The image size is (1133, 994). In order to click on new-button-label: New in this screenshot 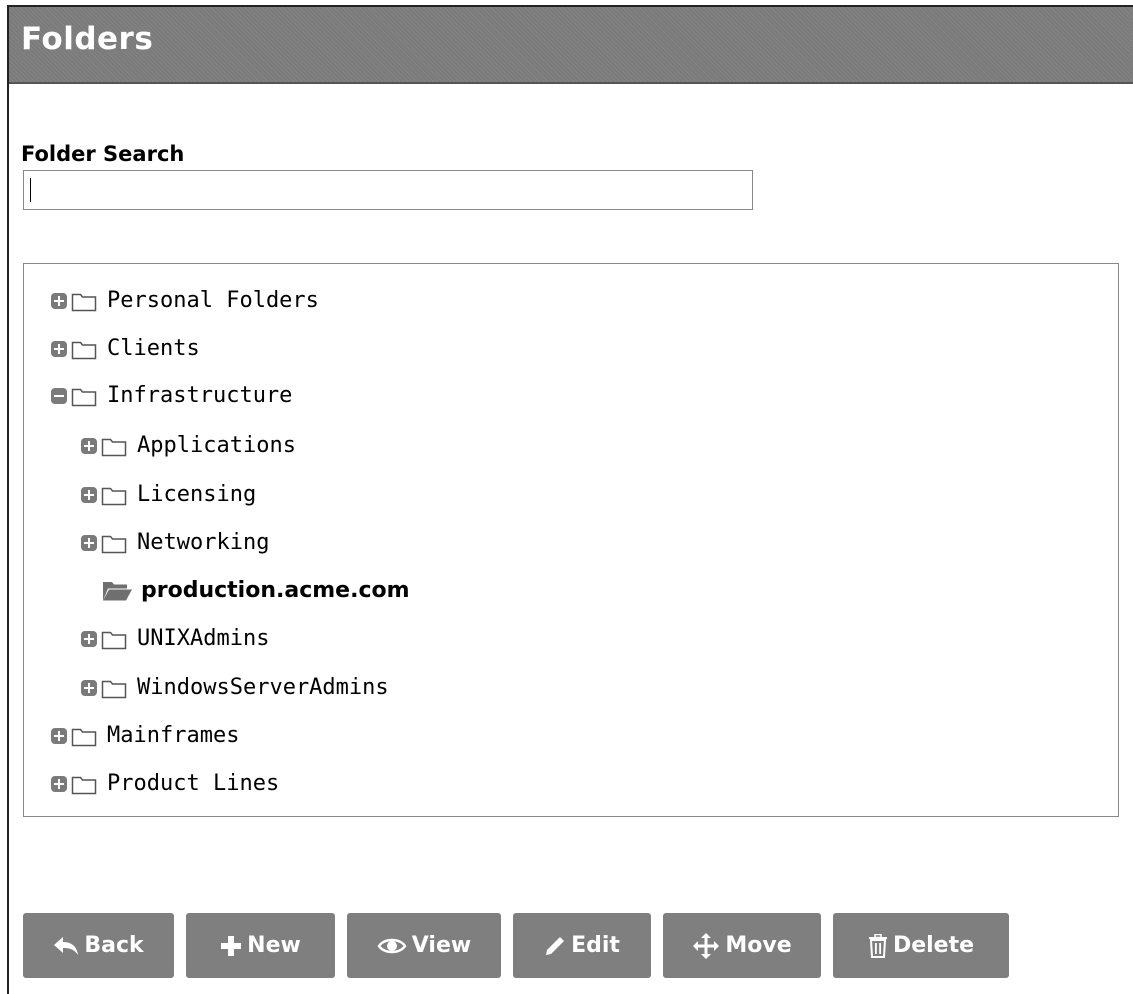, I will do `click(274, 945)`.